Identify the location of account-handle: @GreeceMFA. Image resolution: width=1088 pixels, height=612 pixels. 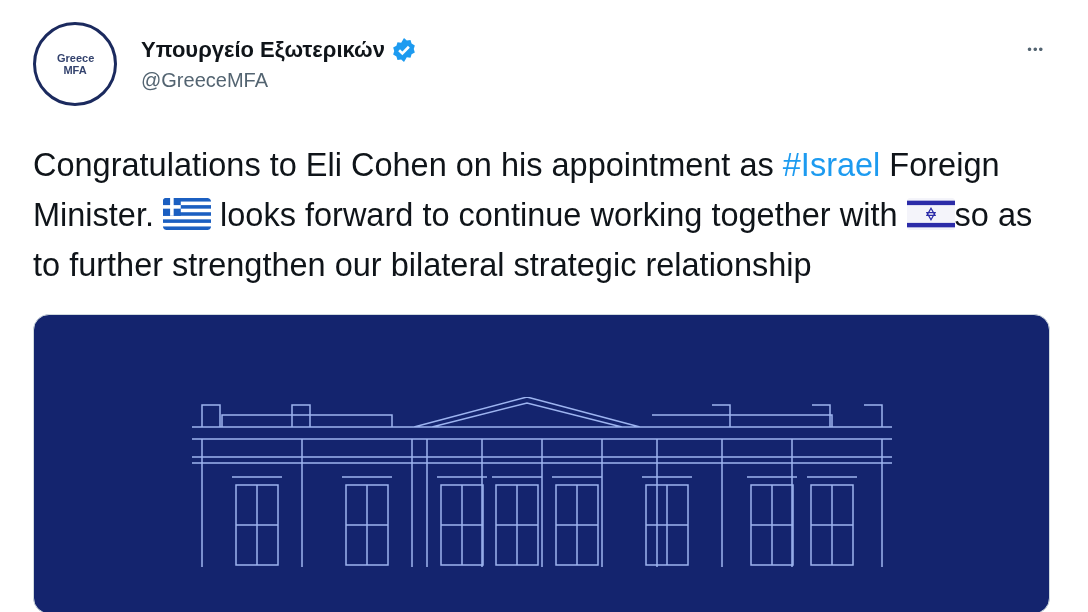
(570, 80).